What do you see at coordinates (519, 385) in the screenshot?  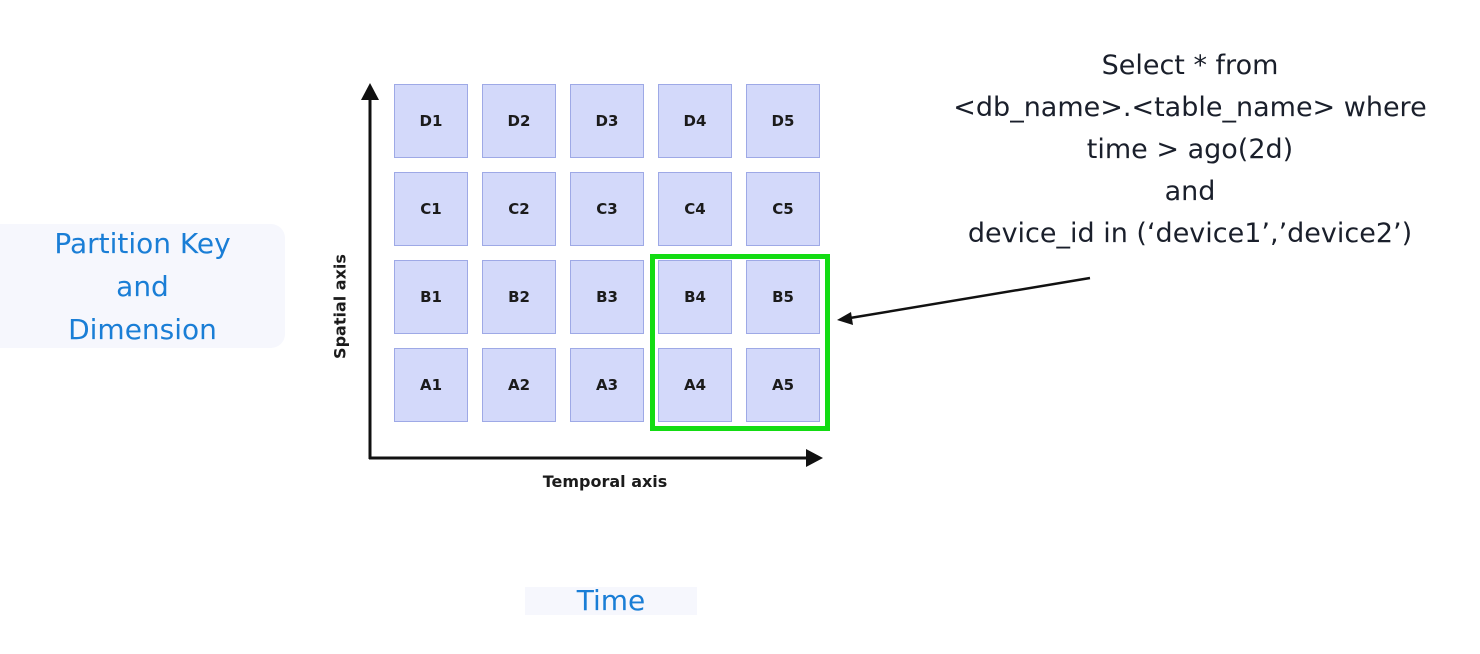 I see `grid-cell-a2: A2` at bounding box center [519, 385].